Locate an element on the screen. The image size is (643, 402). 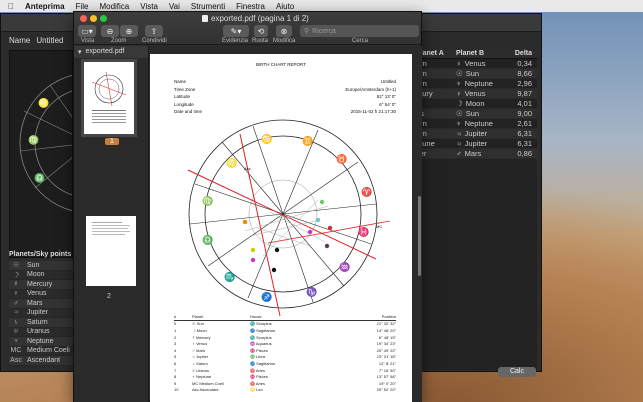
row-num: 8 is located at coordinates (175, 377).